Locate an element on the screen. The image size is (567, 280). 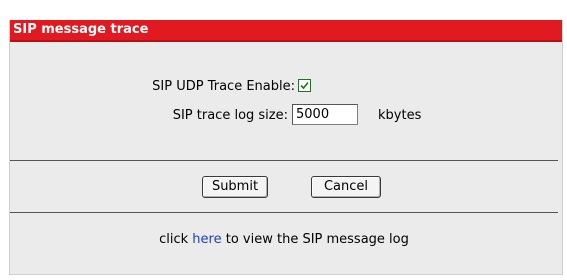
footer-suffix: to view the SIP message log is located at coordinates (315, 239).